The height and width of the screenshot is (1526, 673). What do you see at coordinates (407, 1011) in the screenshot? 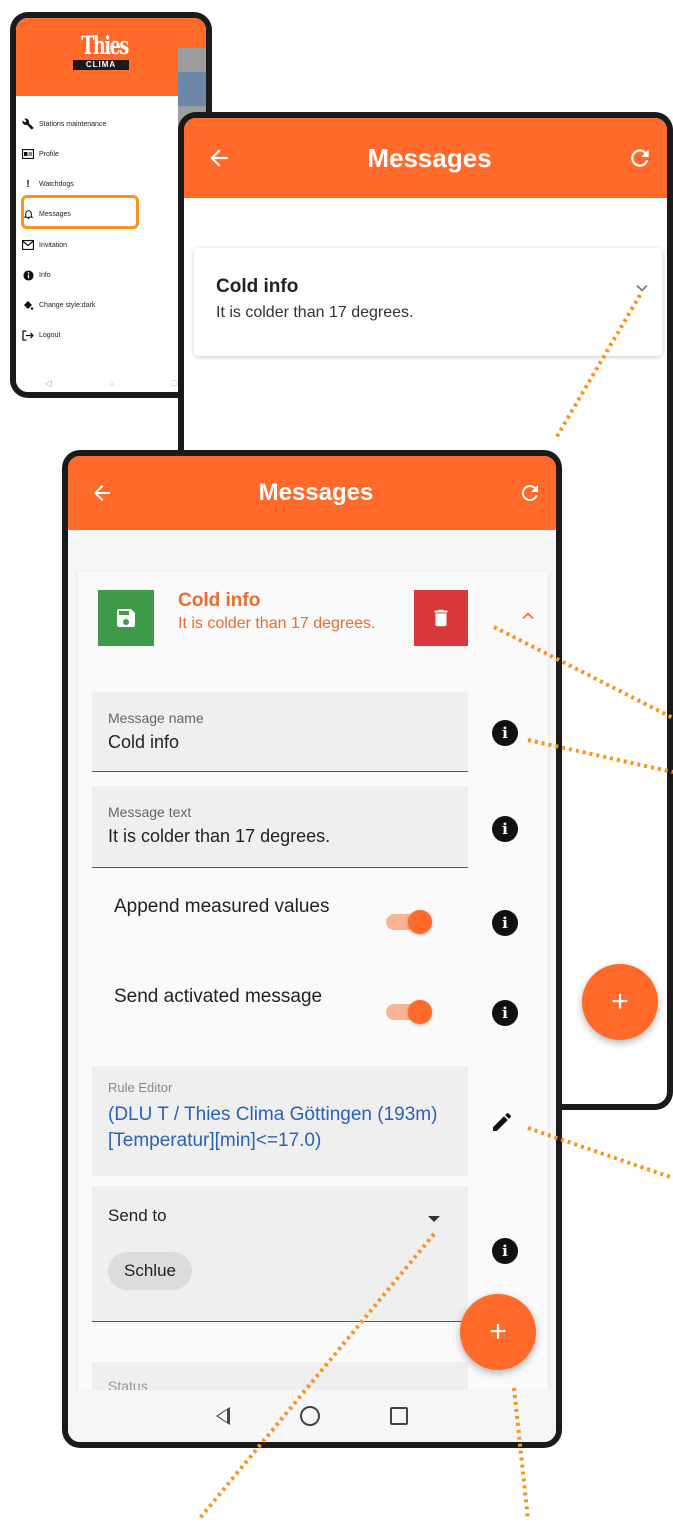
I see `send-activated-toggle` at bounding box center [407, 1011].